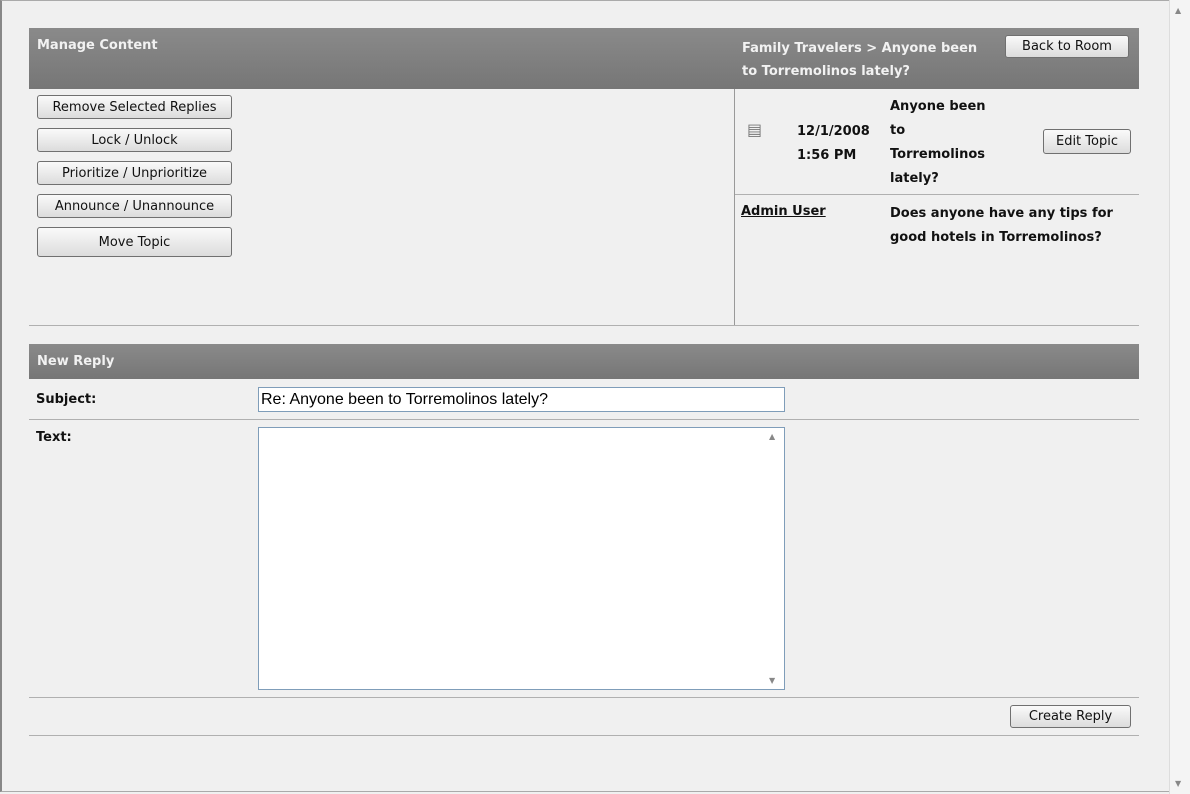  I want to click on remove-selected-replies-button: Remove Selected Replies, so click(134, 107).